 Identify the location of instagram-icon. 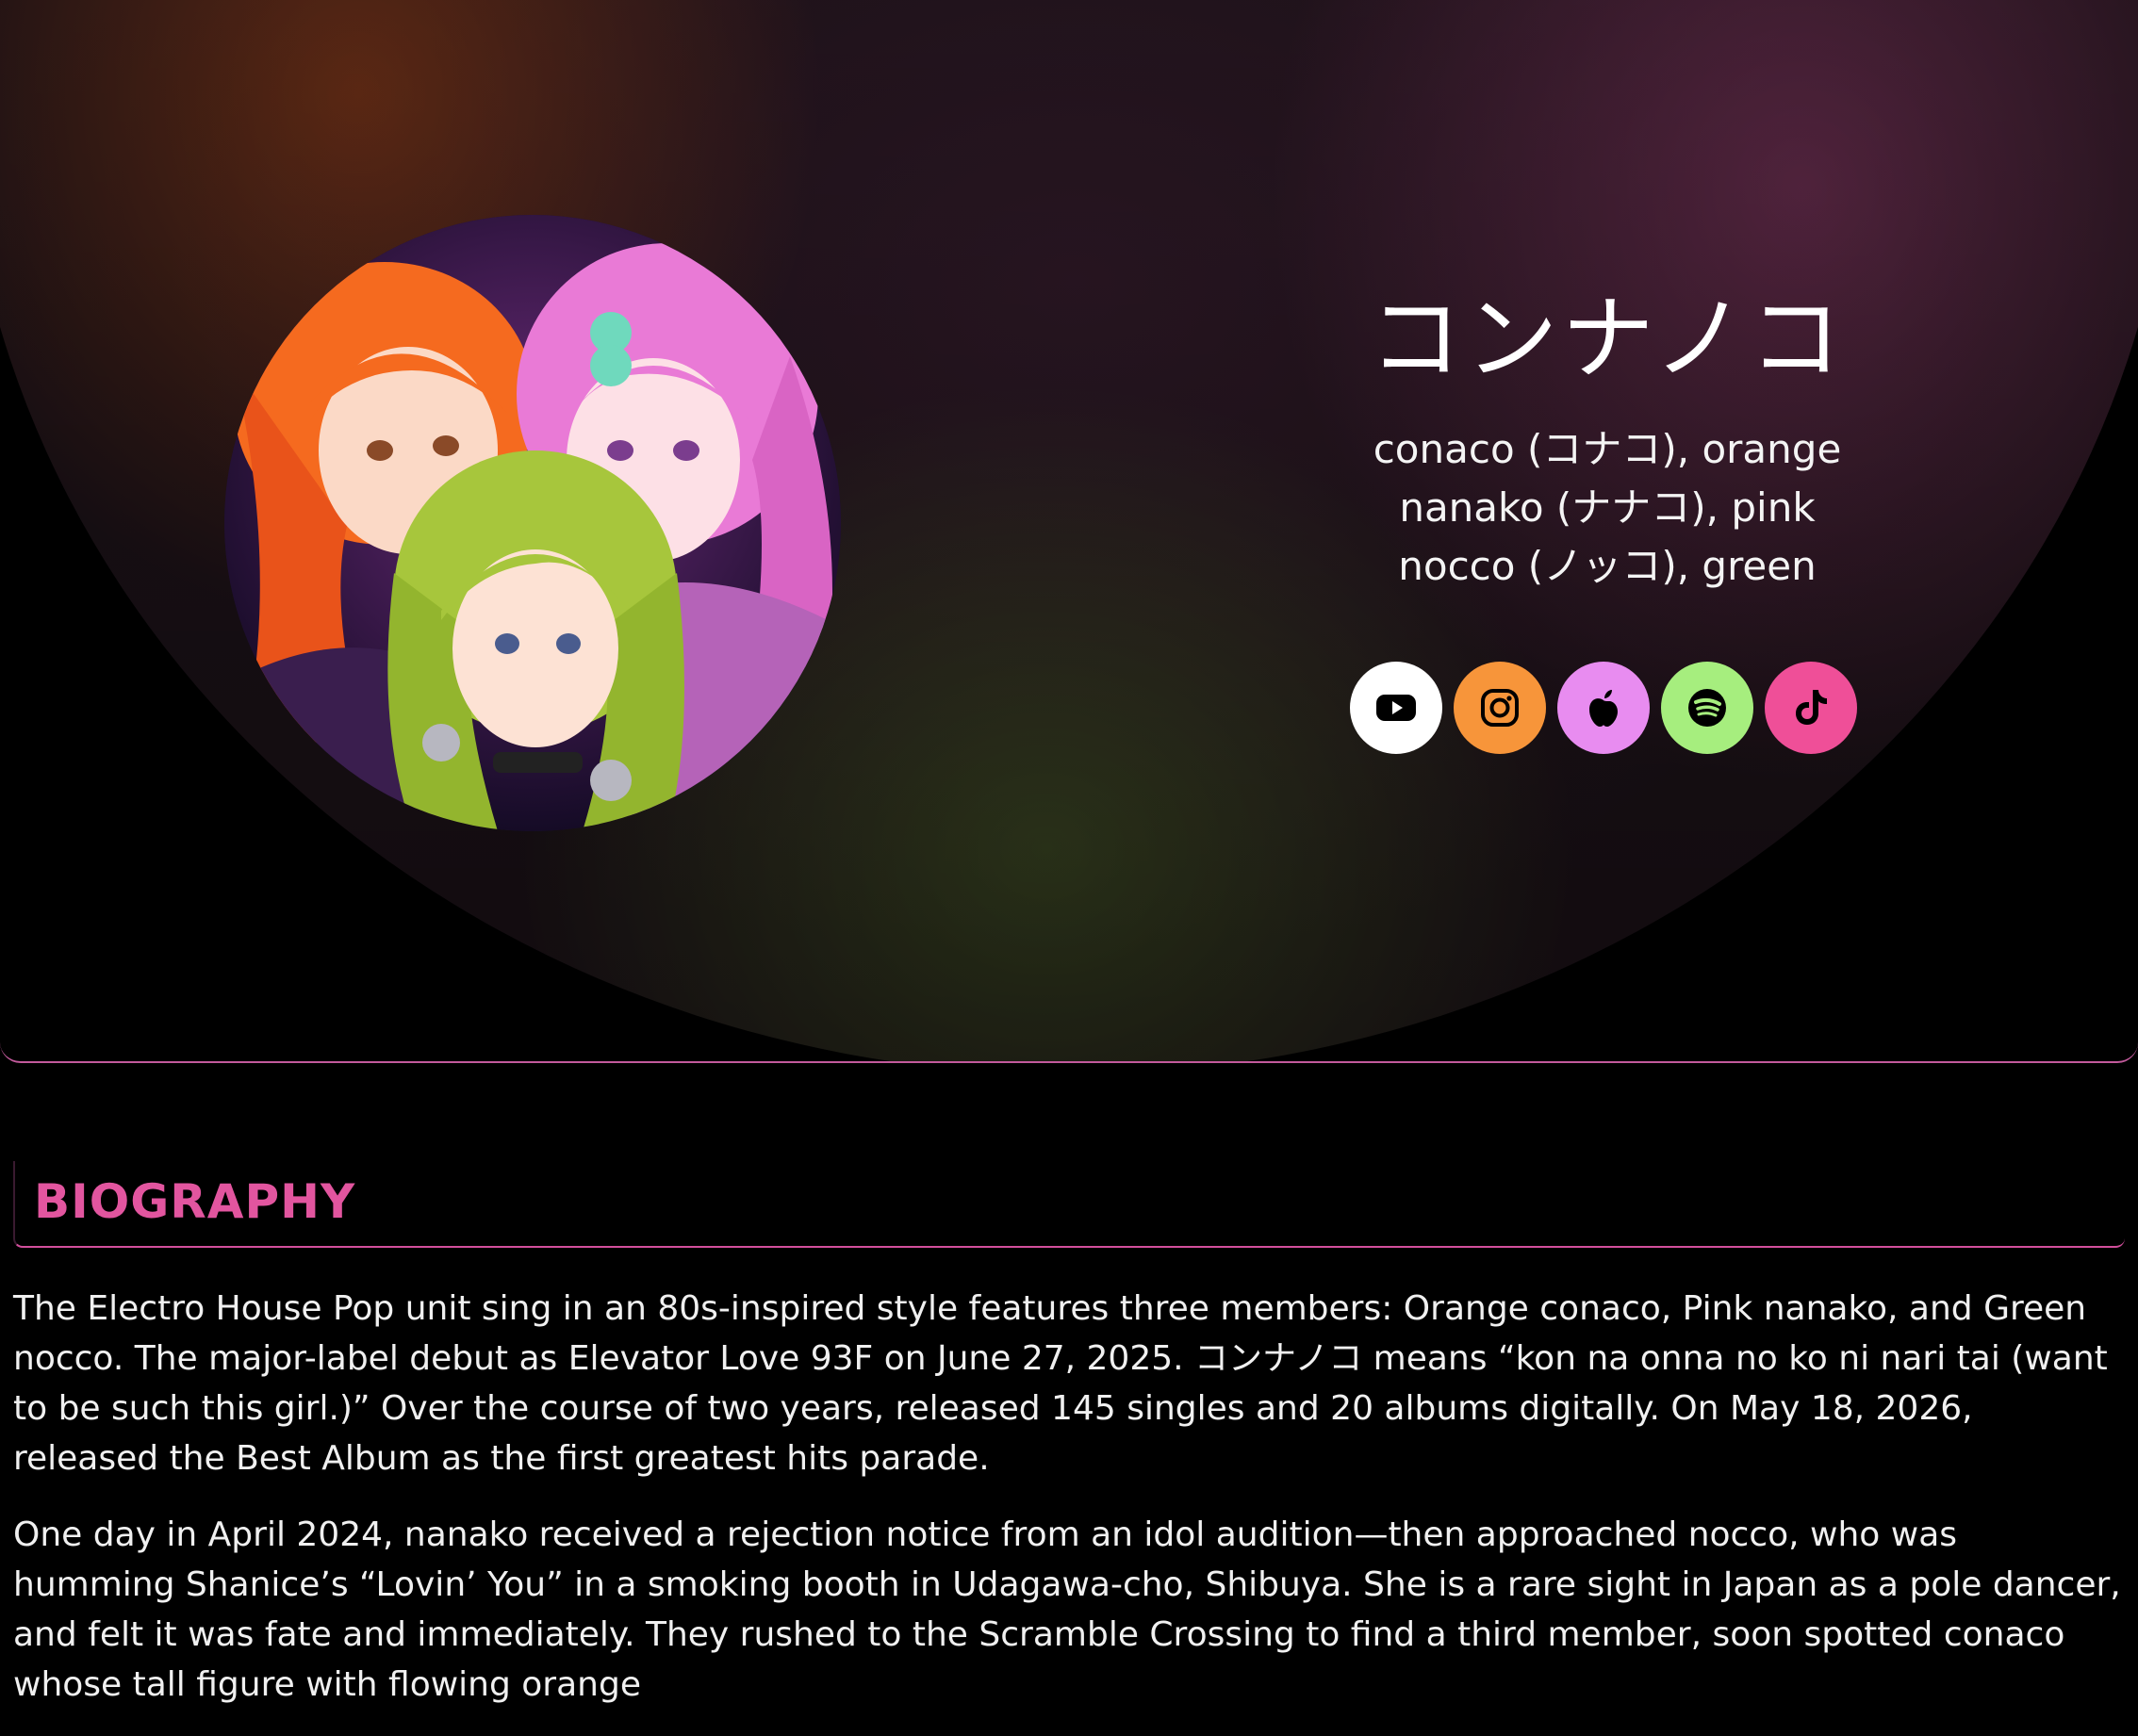
(1500, 708).